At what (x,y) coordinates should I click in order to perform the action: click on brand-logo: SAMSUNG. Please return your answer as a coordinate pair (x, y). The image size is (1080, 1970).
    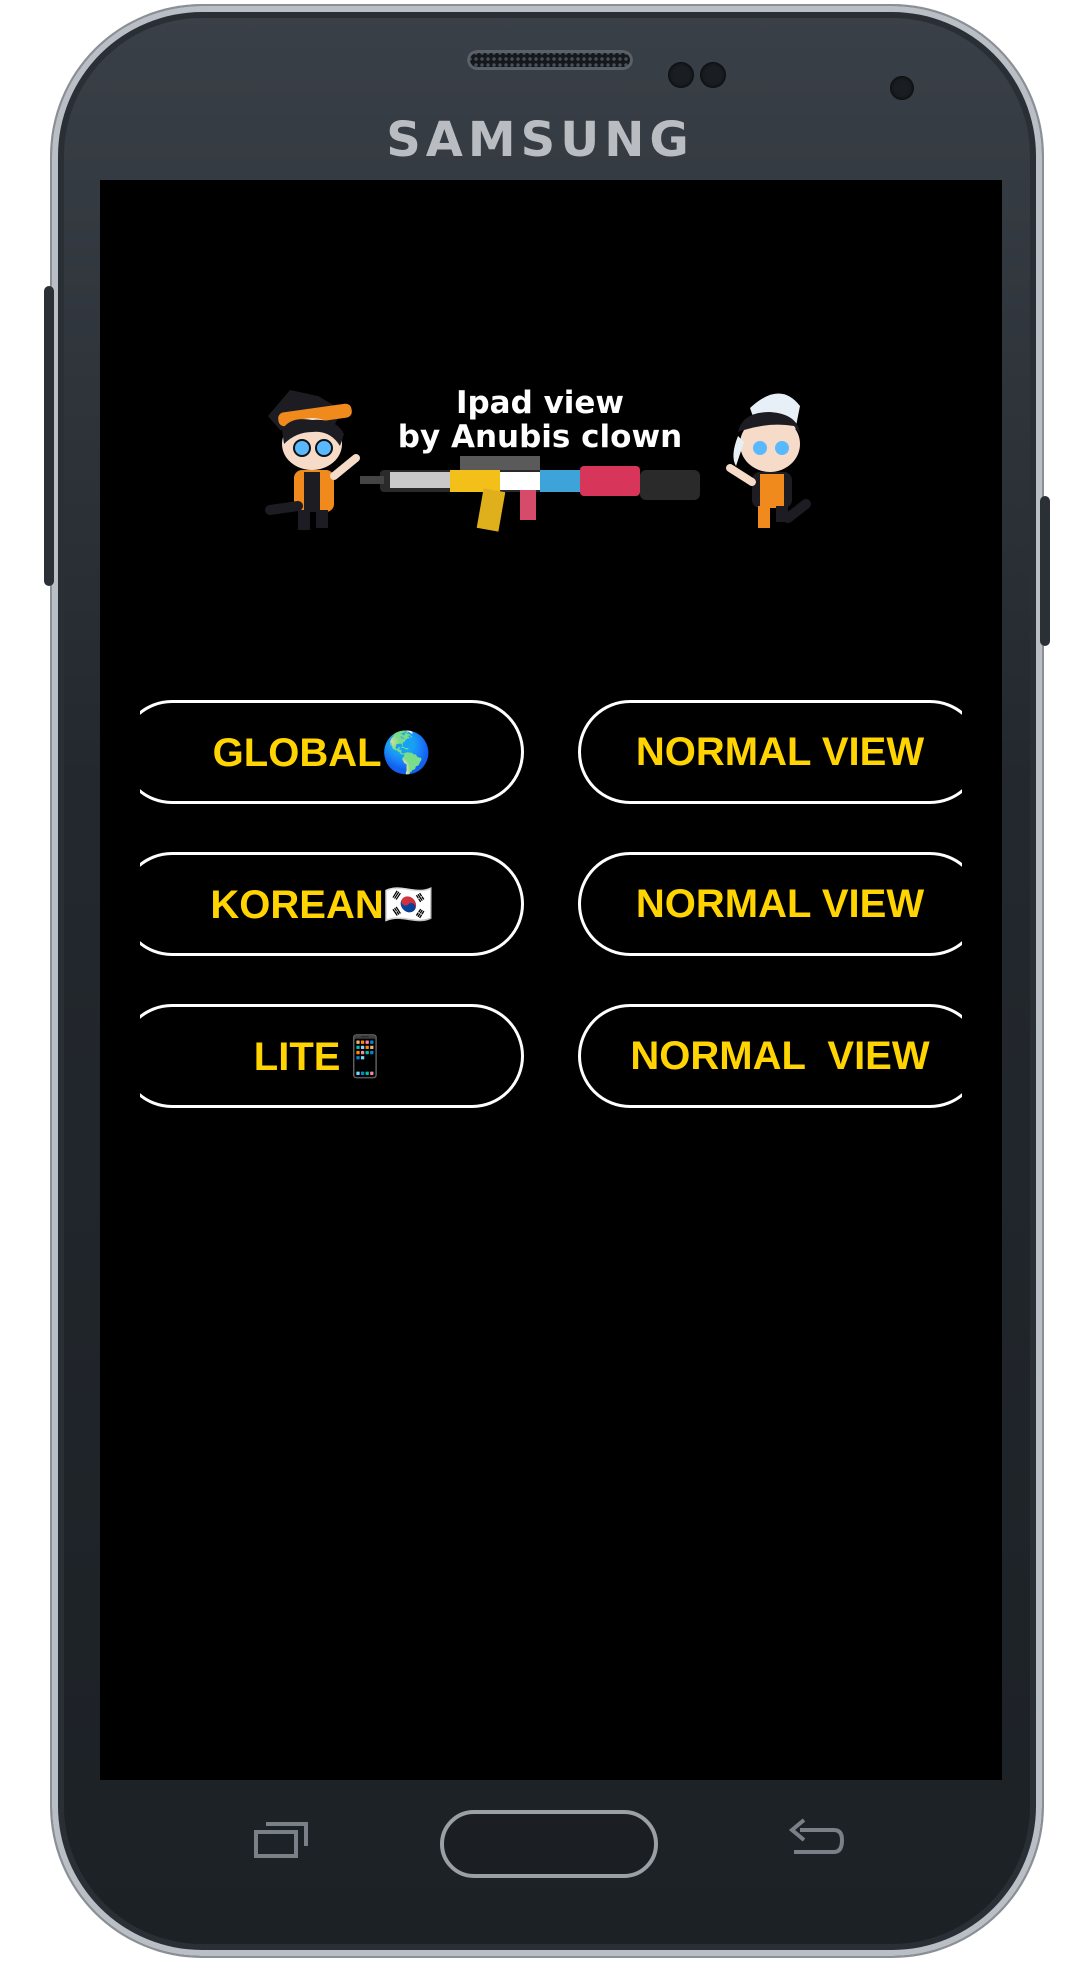
    Looking at the image, I should click on (540, 140).